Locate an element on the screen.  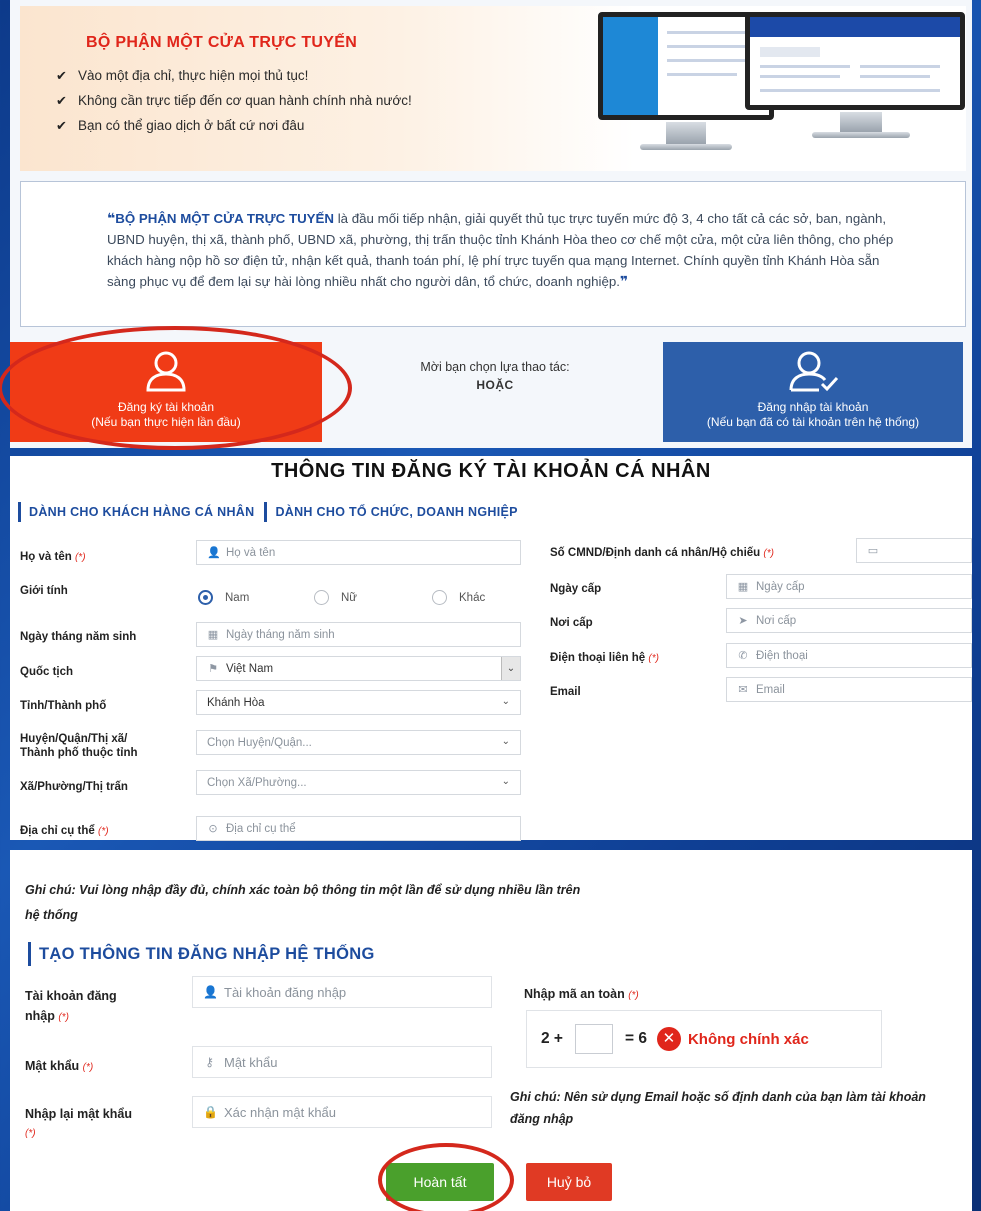
id-card-icon: ▭ is located at coordinates (873, 551).